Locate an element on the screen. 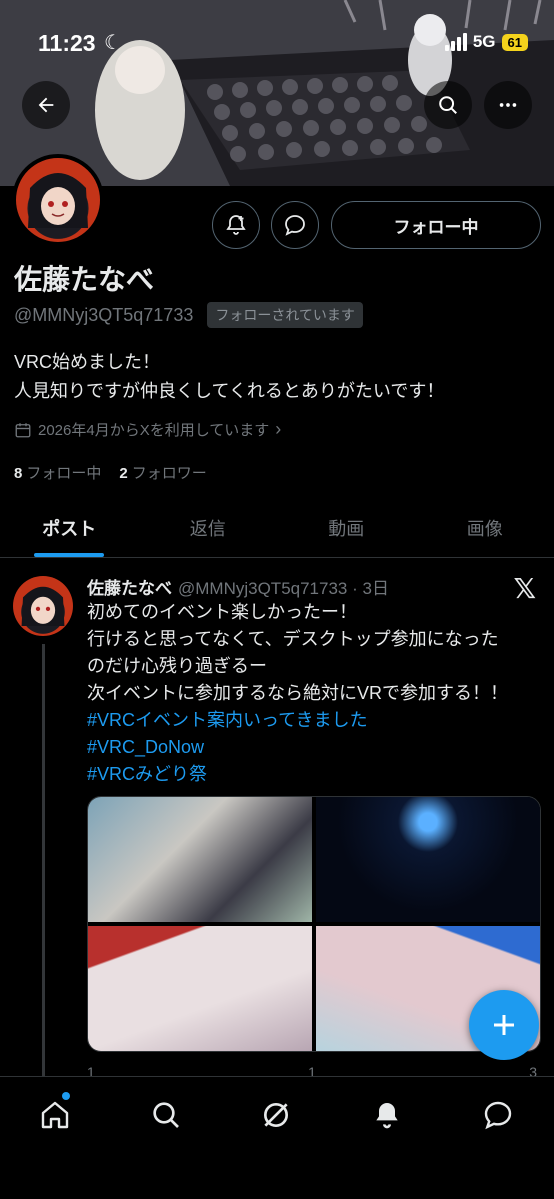 The height and width of the screenshot is (1199, 554). joined-date: 2026年4月からXを利用しています › is located at coordinates (147, 429).